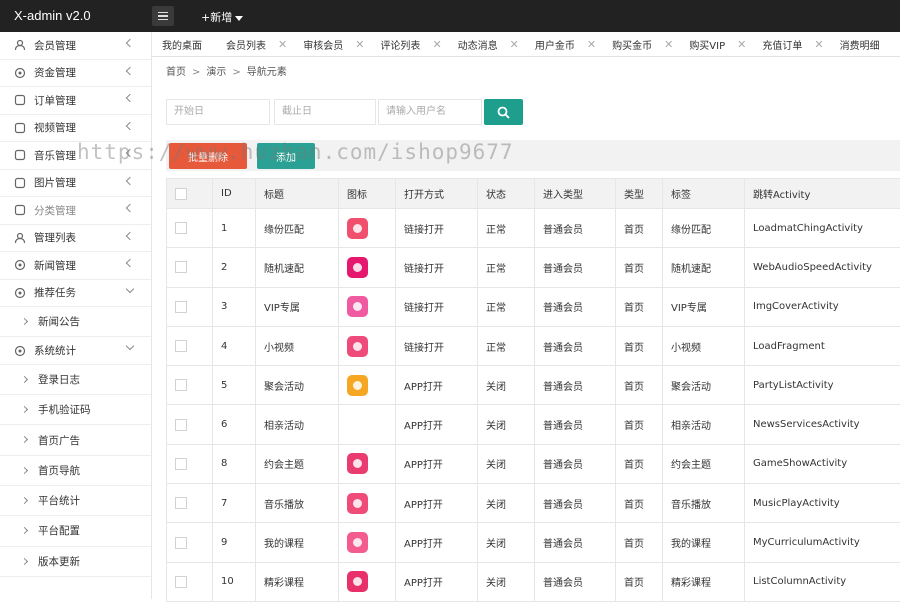 The image size is (900, 602). What do you see at coordinates (75, 501) in the screenshot?
I see `sidebar-subitem-stats-4: 平台统计` at bounding box center [75, 501].